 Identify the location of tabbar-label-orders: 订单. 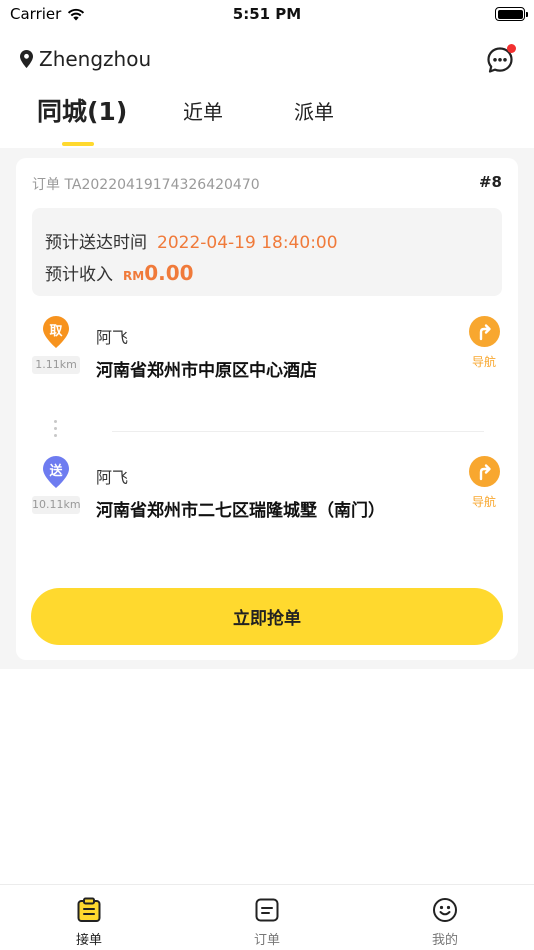
(266, 940).